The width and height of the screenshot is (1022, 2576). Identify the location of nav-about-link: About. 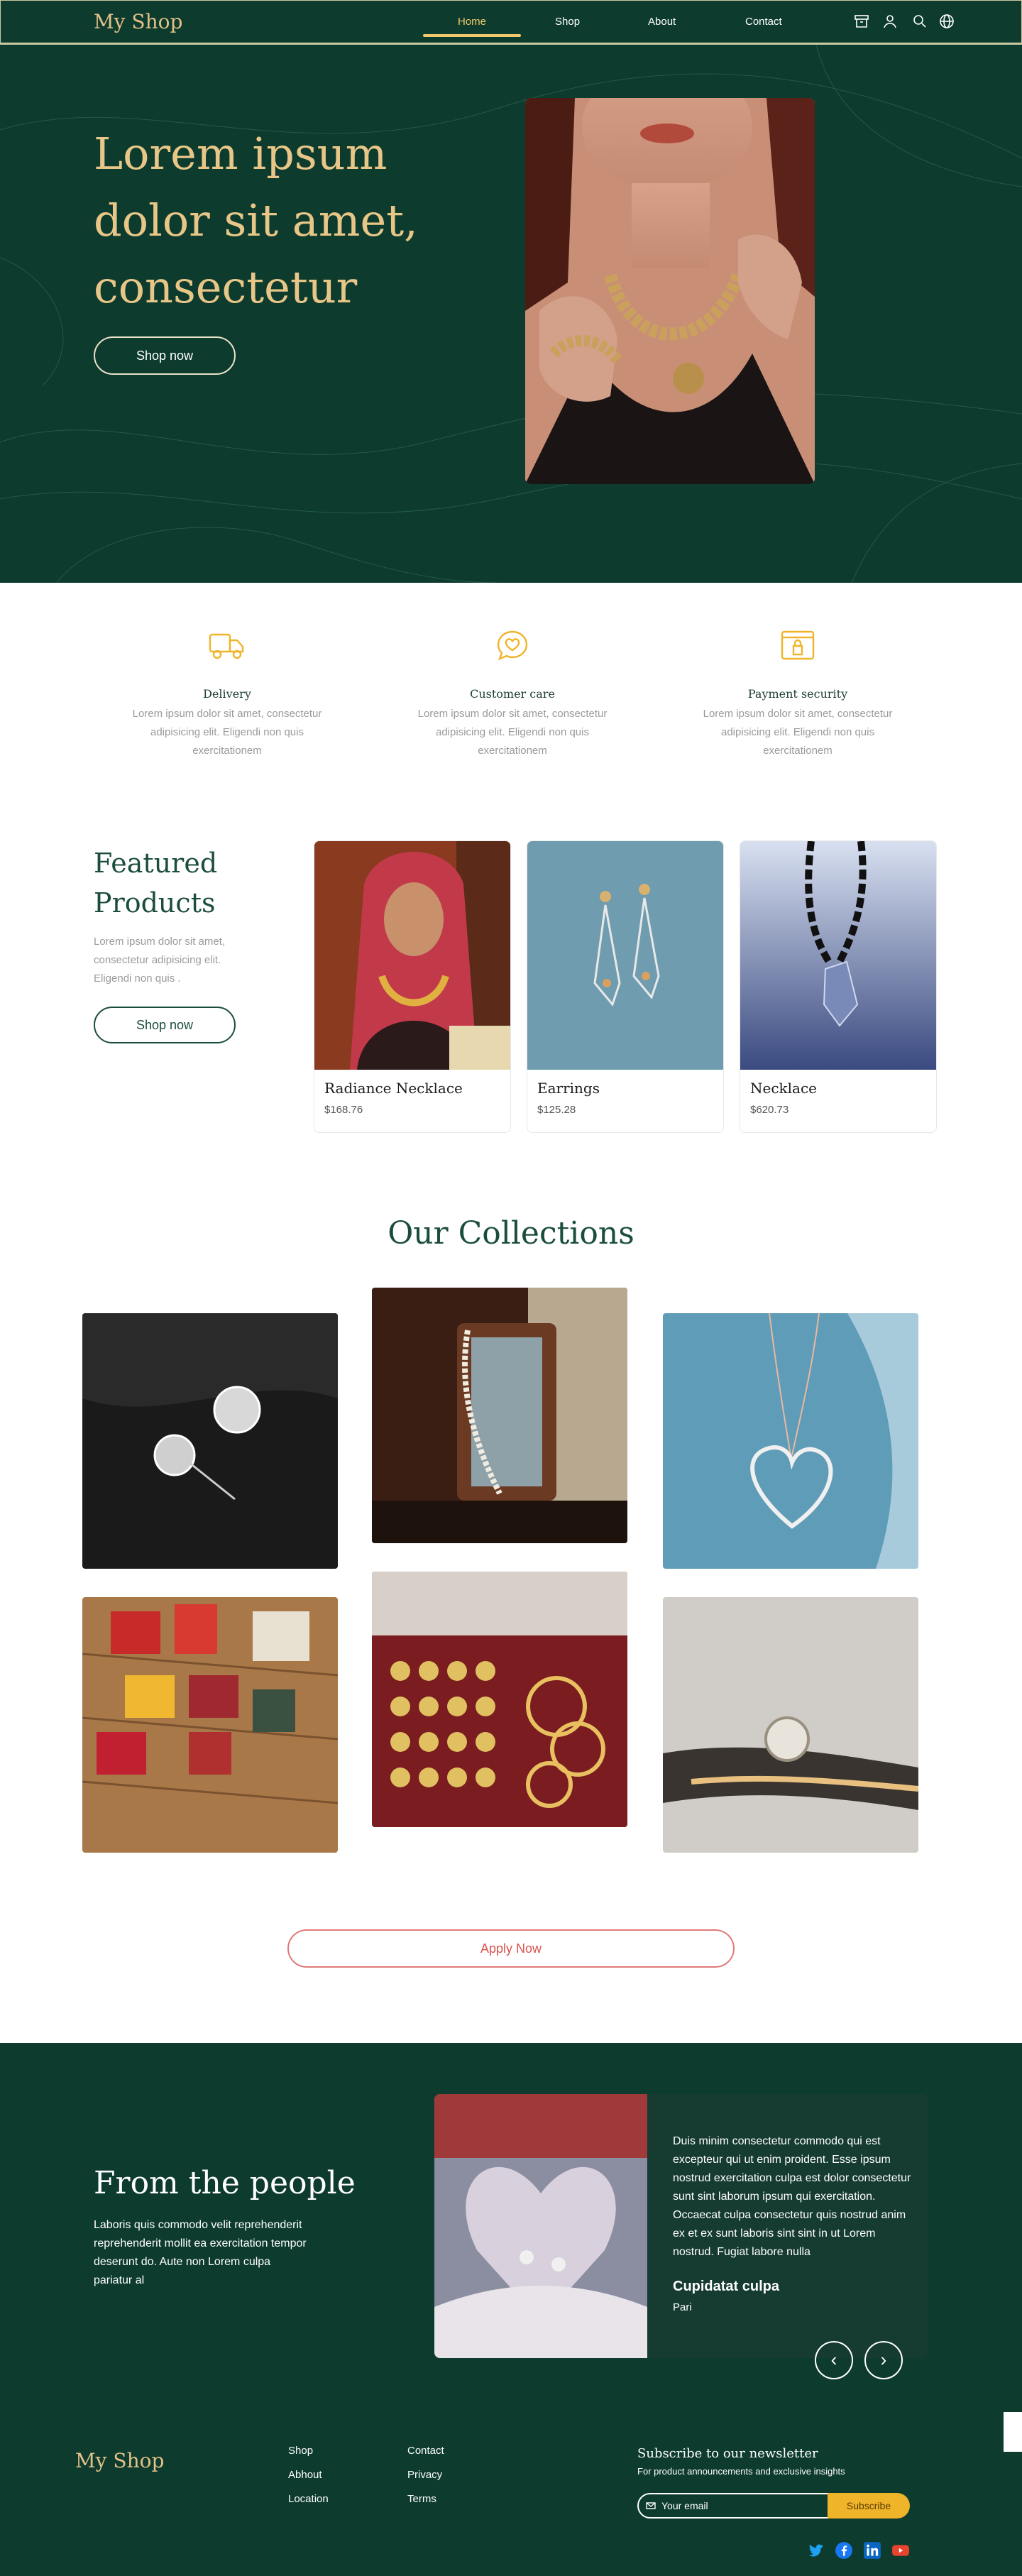
(662, 22).